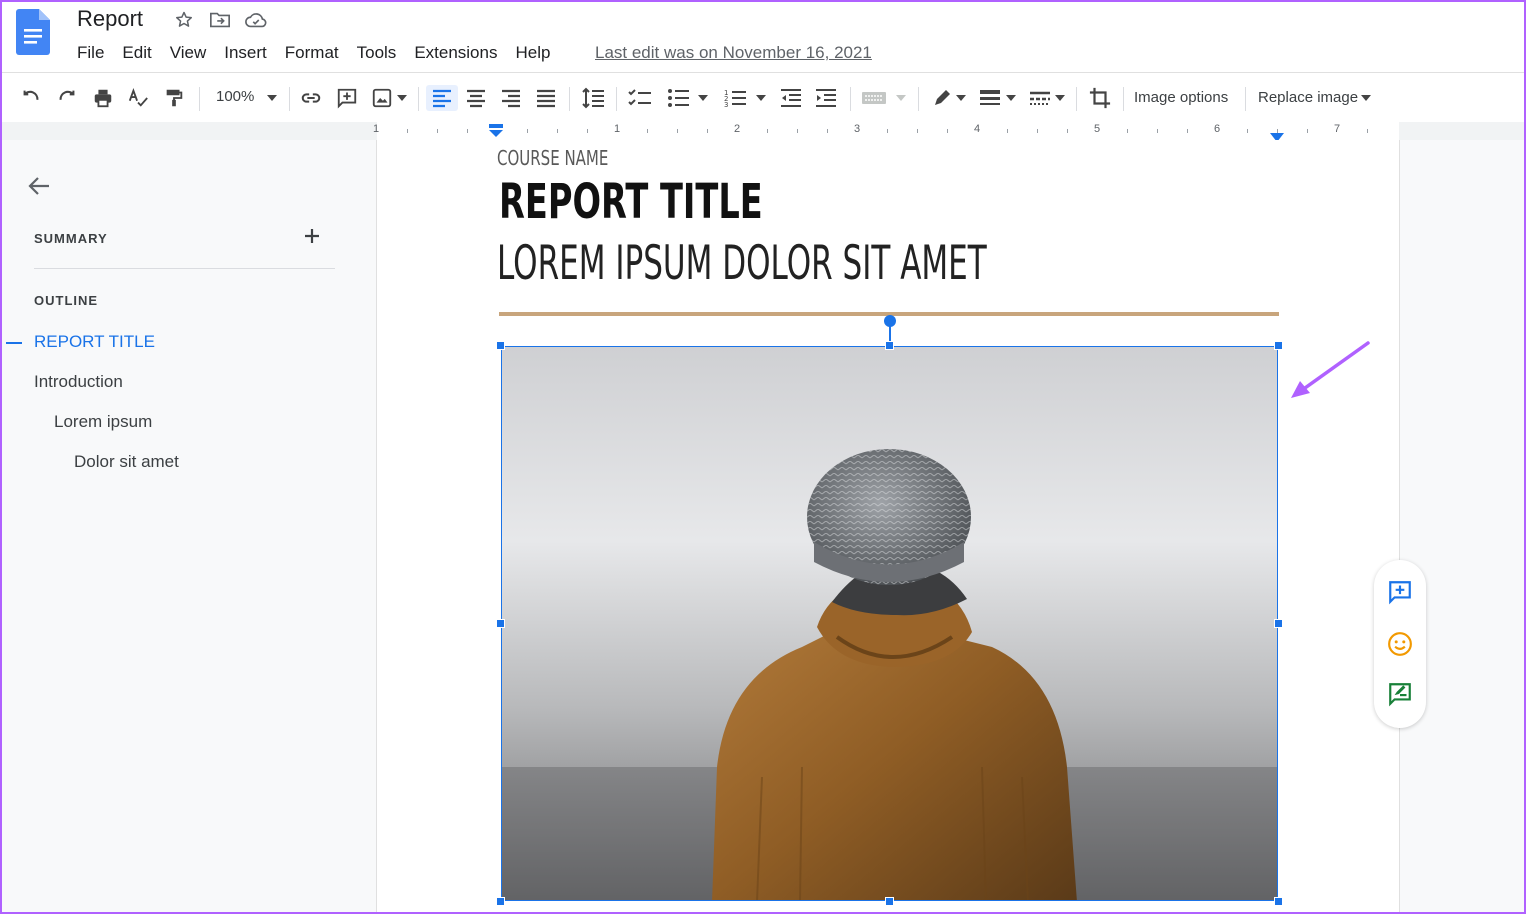  Describe the element at coordinates (1217, 129) in the screenshot. I see `ruler-number: 6` at that location.